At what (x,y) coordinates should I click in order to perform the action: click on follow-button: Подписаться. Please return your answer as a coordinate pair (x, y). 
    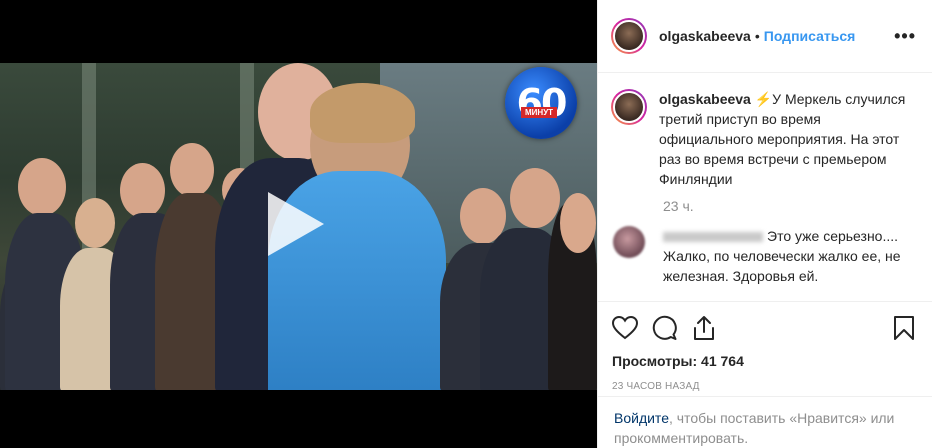
    Looking at the image, I should click on (810, 36).